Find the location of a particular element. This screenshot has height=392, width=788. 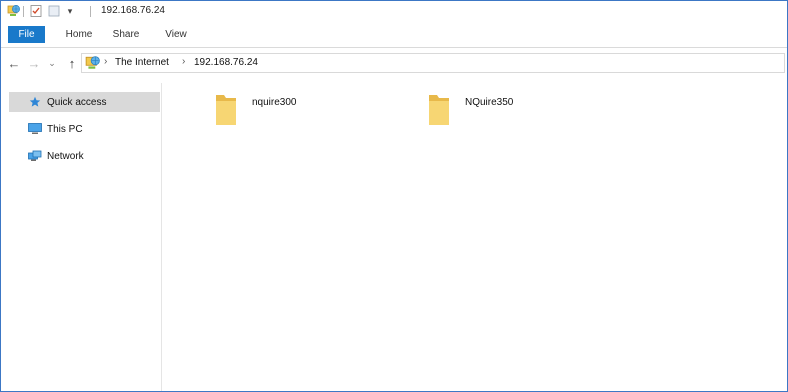

properties-icon is located at coordinates (36, 11).